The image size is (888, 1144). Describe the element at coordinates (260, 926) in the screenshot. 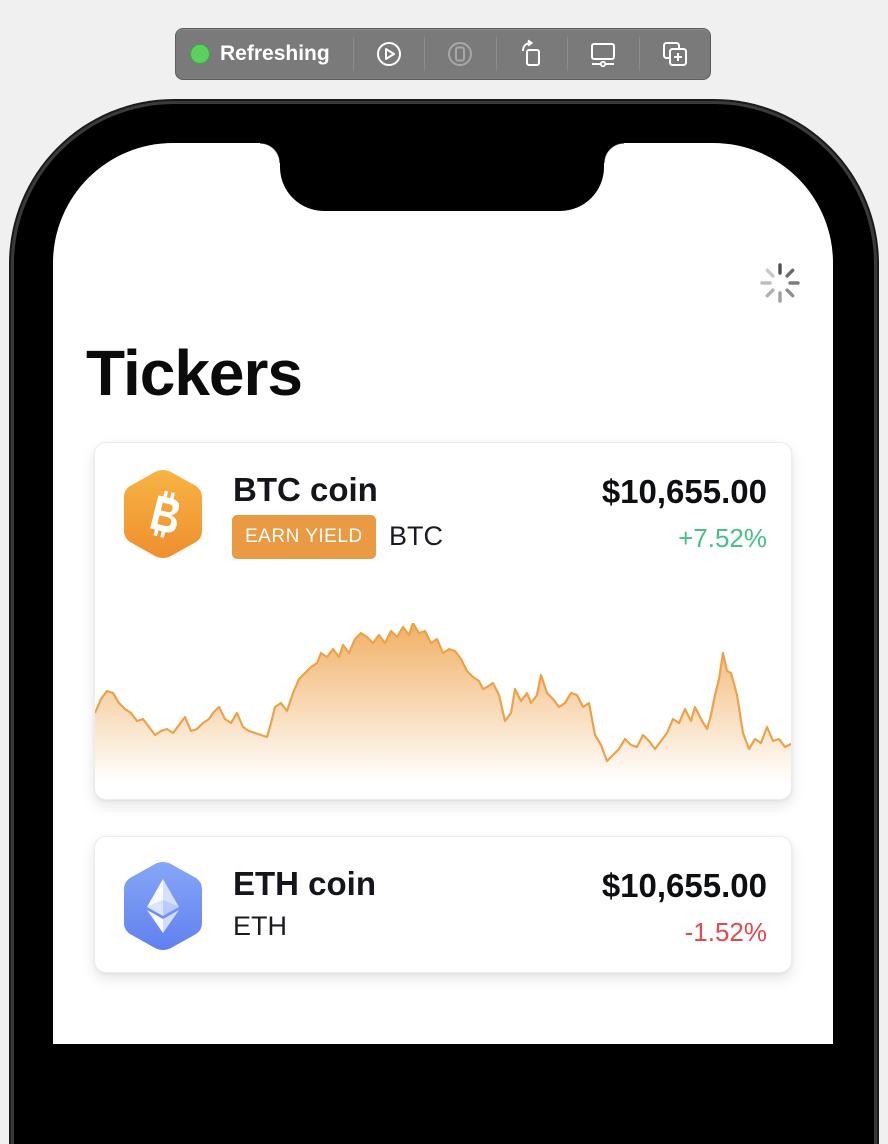

I see `ticker-symbol: ETH` at that location.